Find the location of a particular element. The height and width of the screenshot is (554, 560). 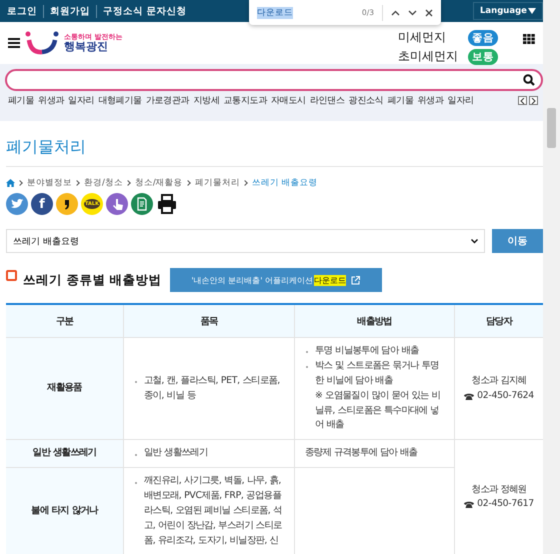

category-cell: 일반 생활쓰레기 is located at coordinates (65, 454).